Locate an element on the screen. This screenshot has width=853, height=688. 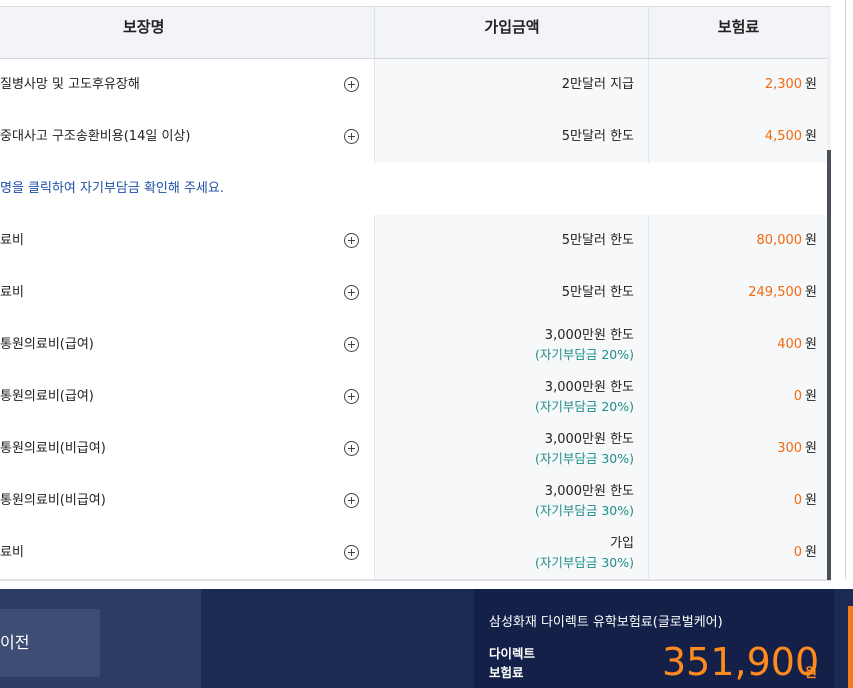
table-row: 료비 가입 (자기부담금 30%) 0원 is located at coordinates (414, 553).